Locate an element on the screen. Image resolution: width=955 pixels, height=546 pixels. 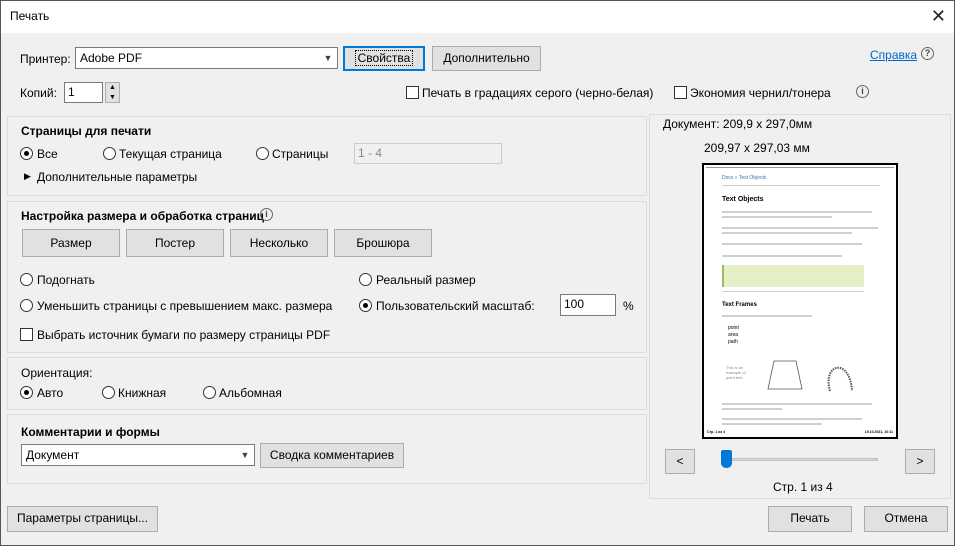
help-icon: ? is located at coordinates (927, 53).